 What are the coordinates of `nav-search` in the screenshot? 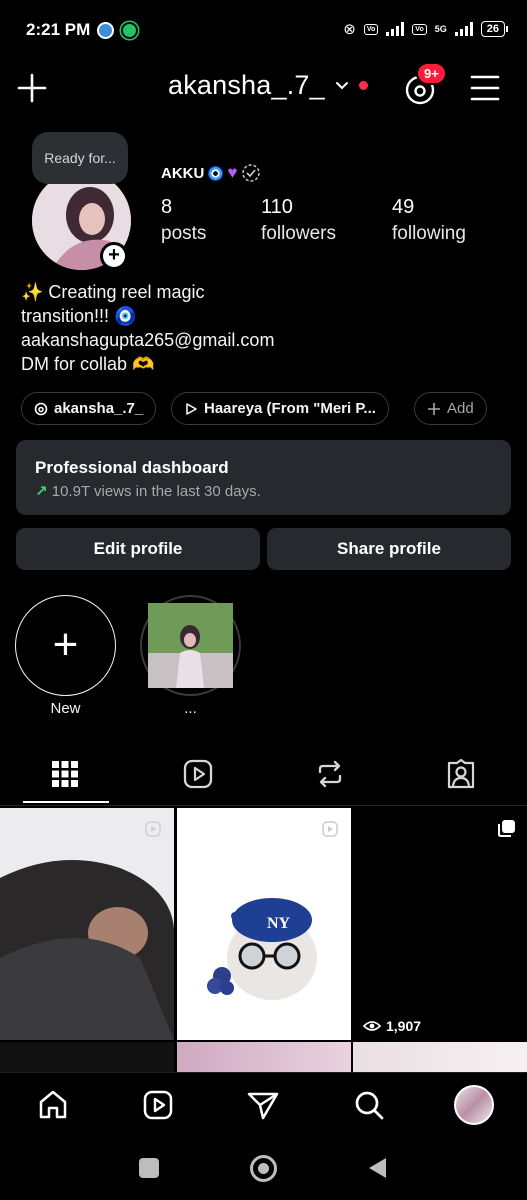 It's located at (369, 1105).